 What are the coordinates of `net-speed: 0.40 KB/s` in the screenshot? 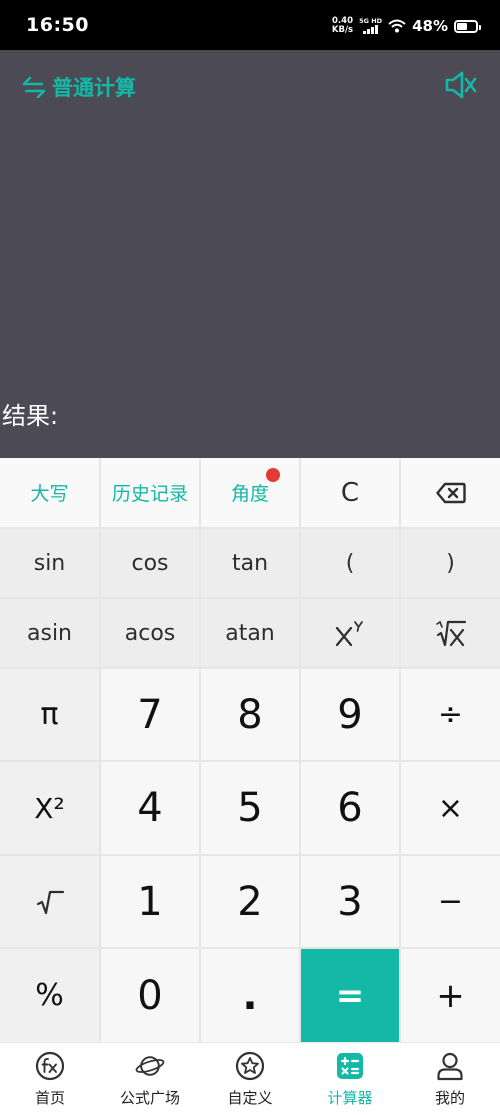 It's located at (342, 26).